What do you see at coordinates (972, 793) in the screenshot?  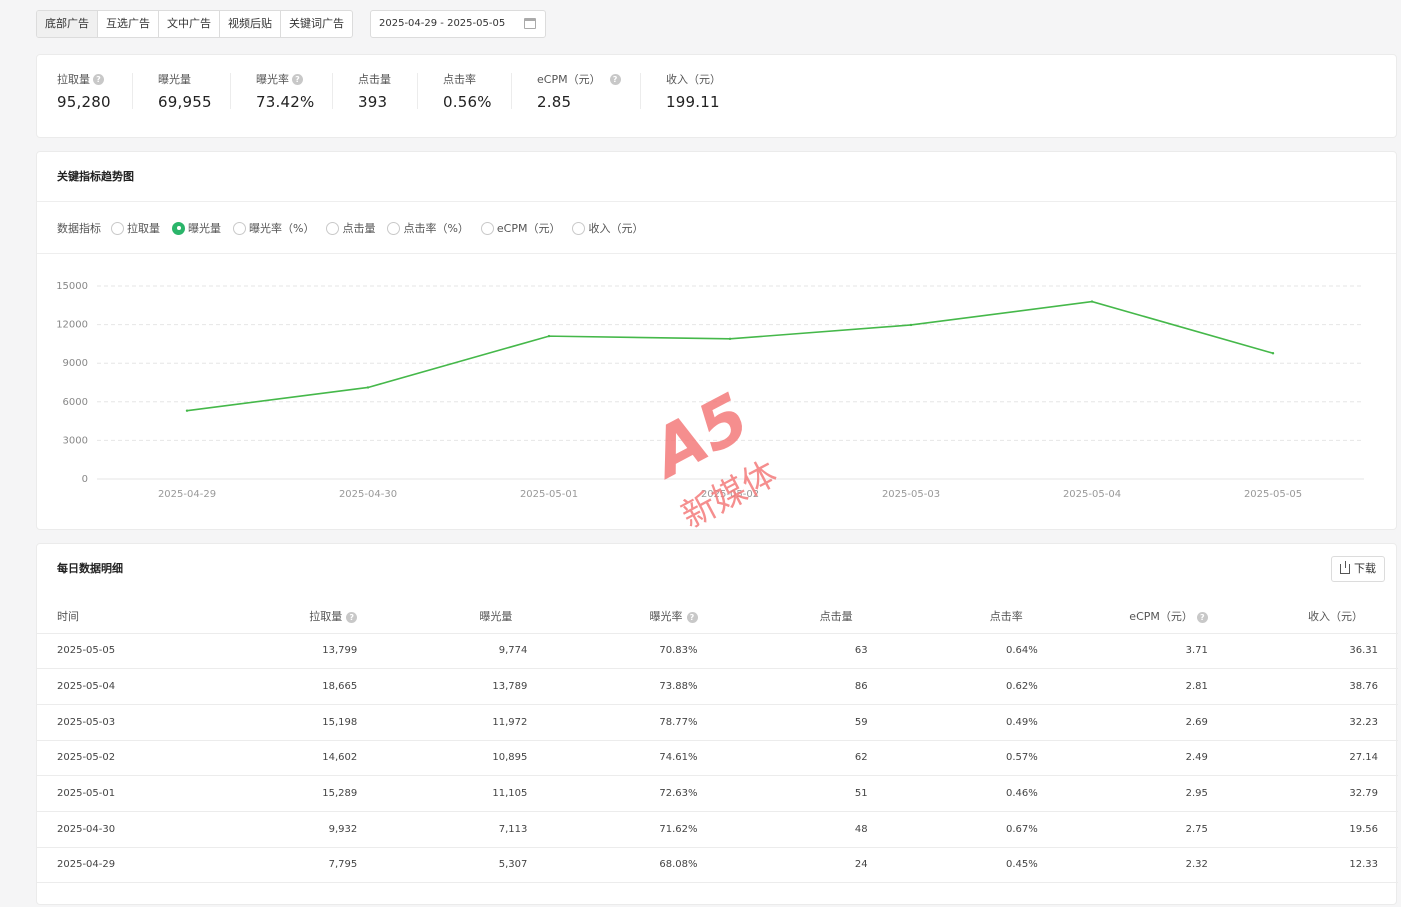 I see `table-cell: 0.46%` at bounding box center [972, 793].